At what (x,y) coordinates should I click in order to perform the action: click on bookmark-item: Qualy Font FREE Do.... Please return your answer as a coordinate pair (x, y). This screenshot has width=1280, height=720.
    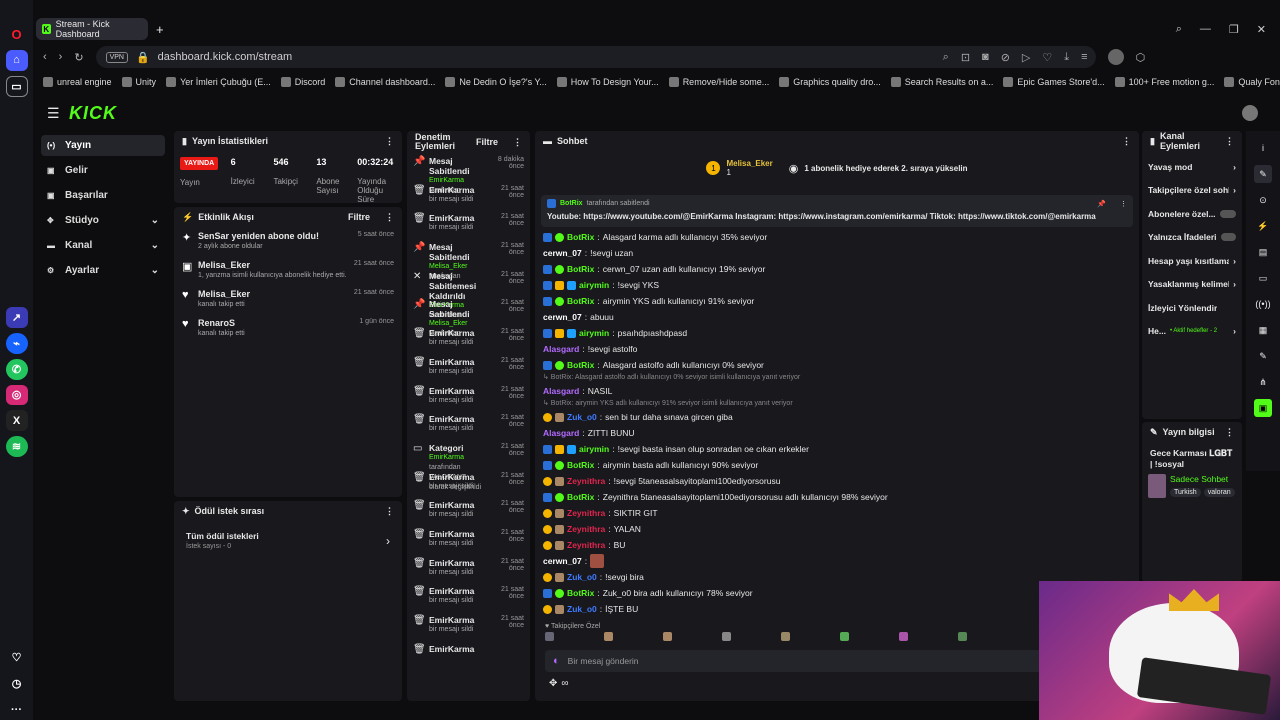
    Looking at the image, I should click on (1252, 82).